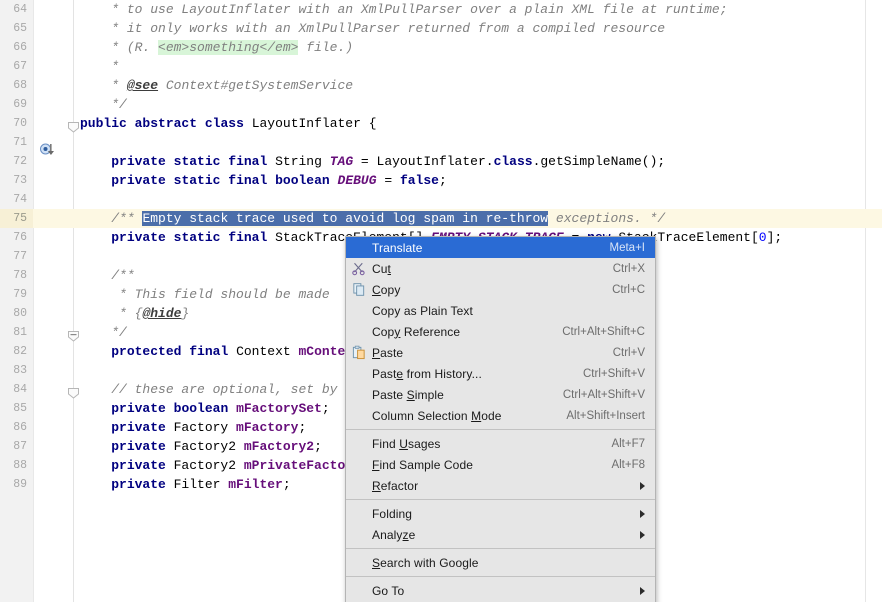 Image resolution: width=882 pixels, height=602 pixels. Describe the element at coordinates (73, 336) in the screenshot. I see `fold-collapse-icon` at that location.